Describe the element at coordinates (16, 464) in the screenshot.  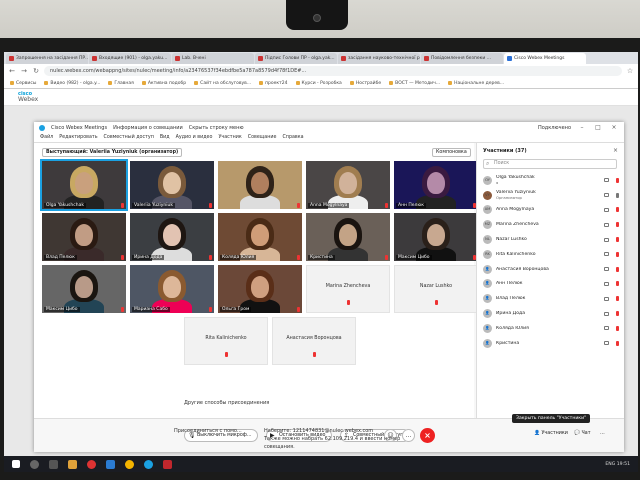
I see `windows-start-icon` at that location.